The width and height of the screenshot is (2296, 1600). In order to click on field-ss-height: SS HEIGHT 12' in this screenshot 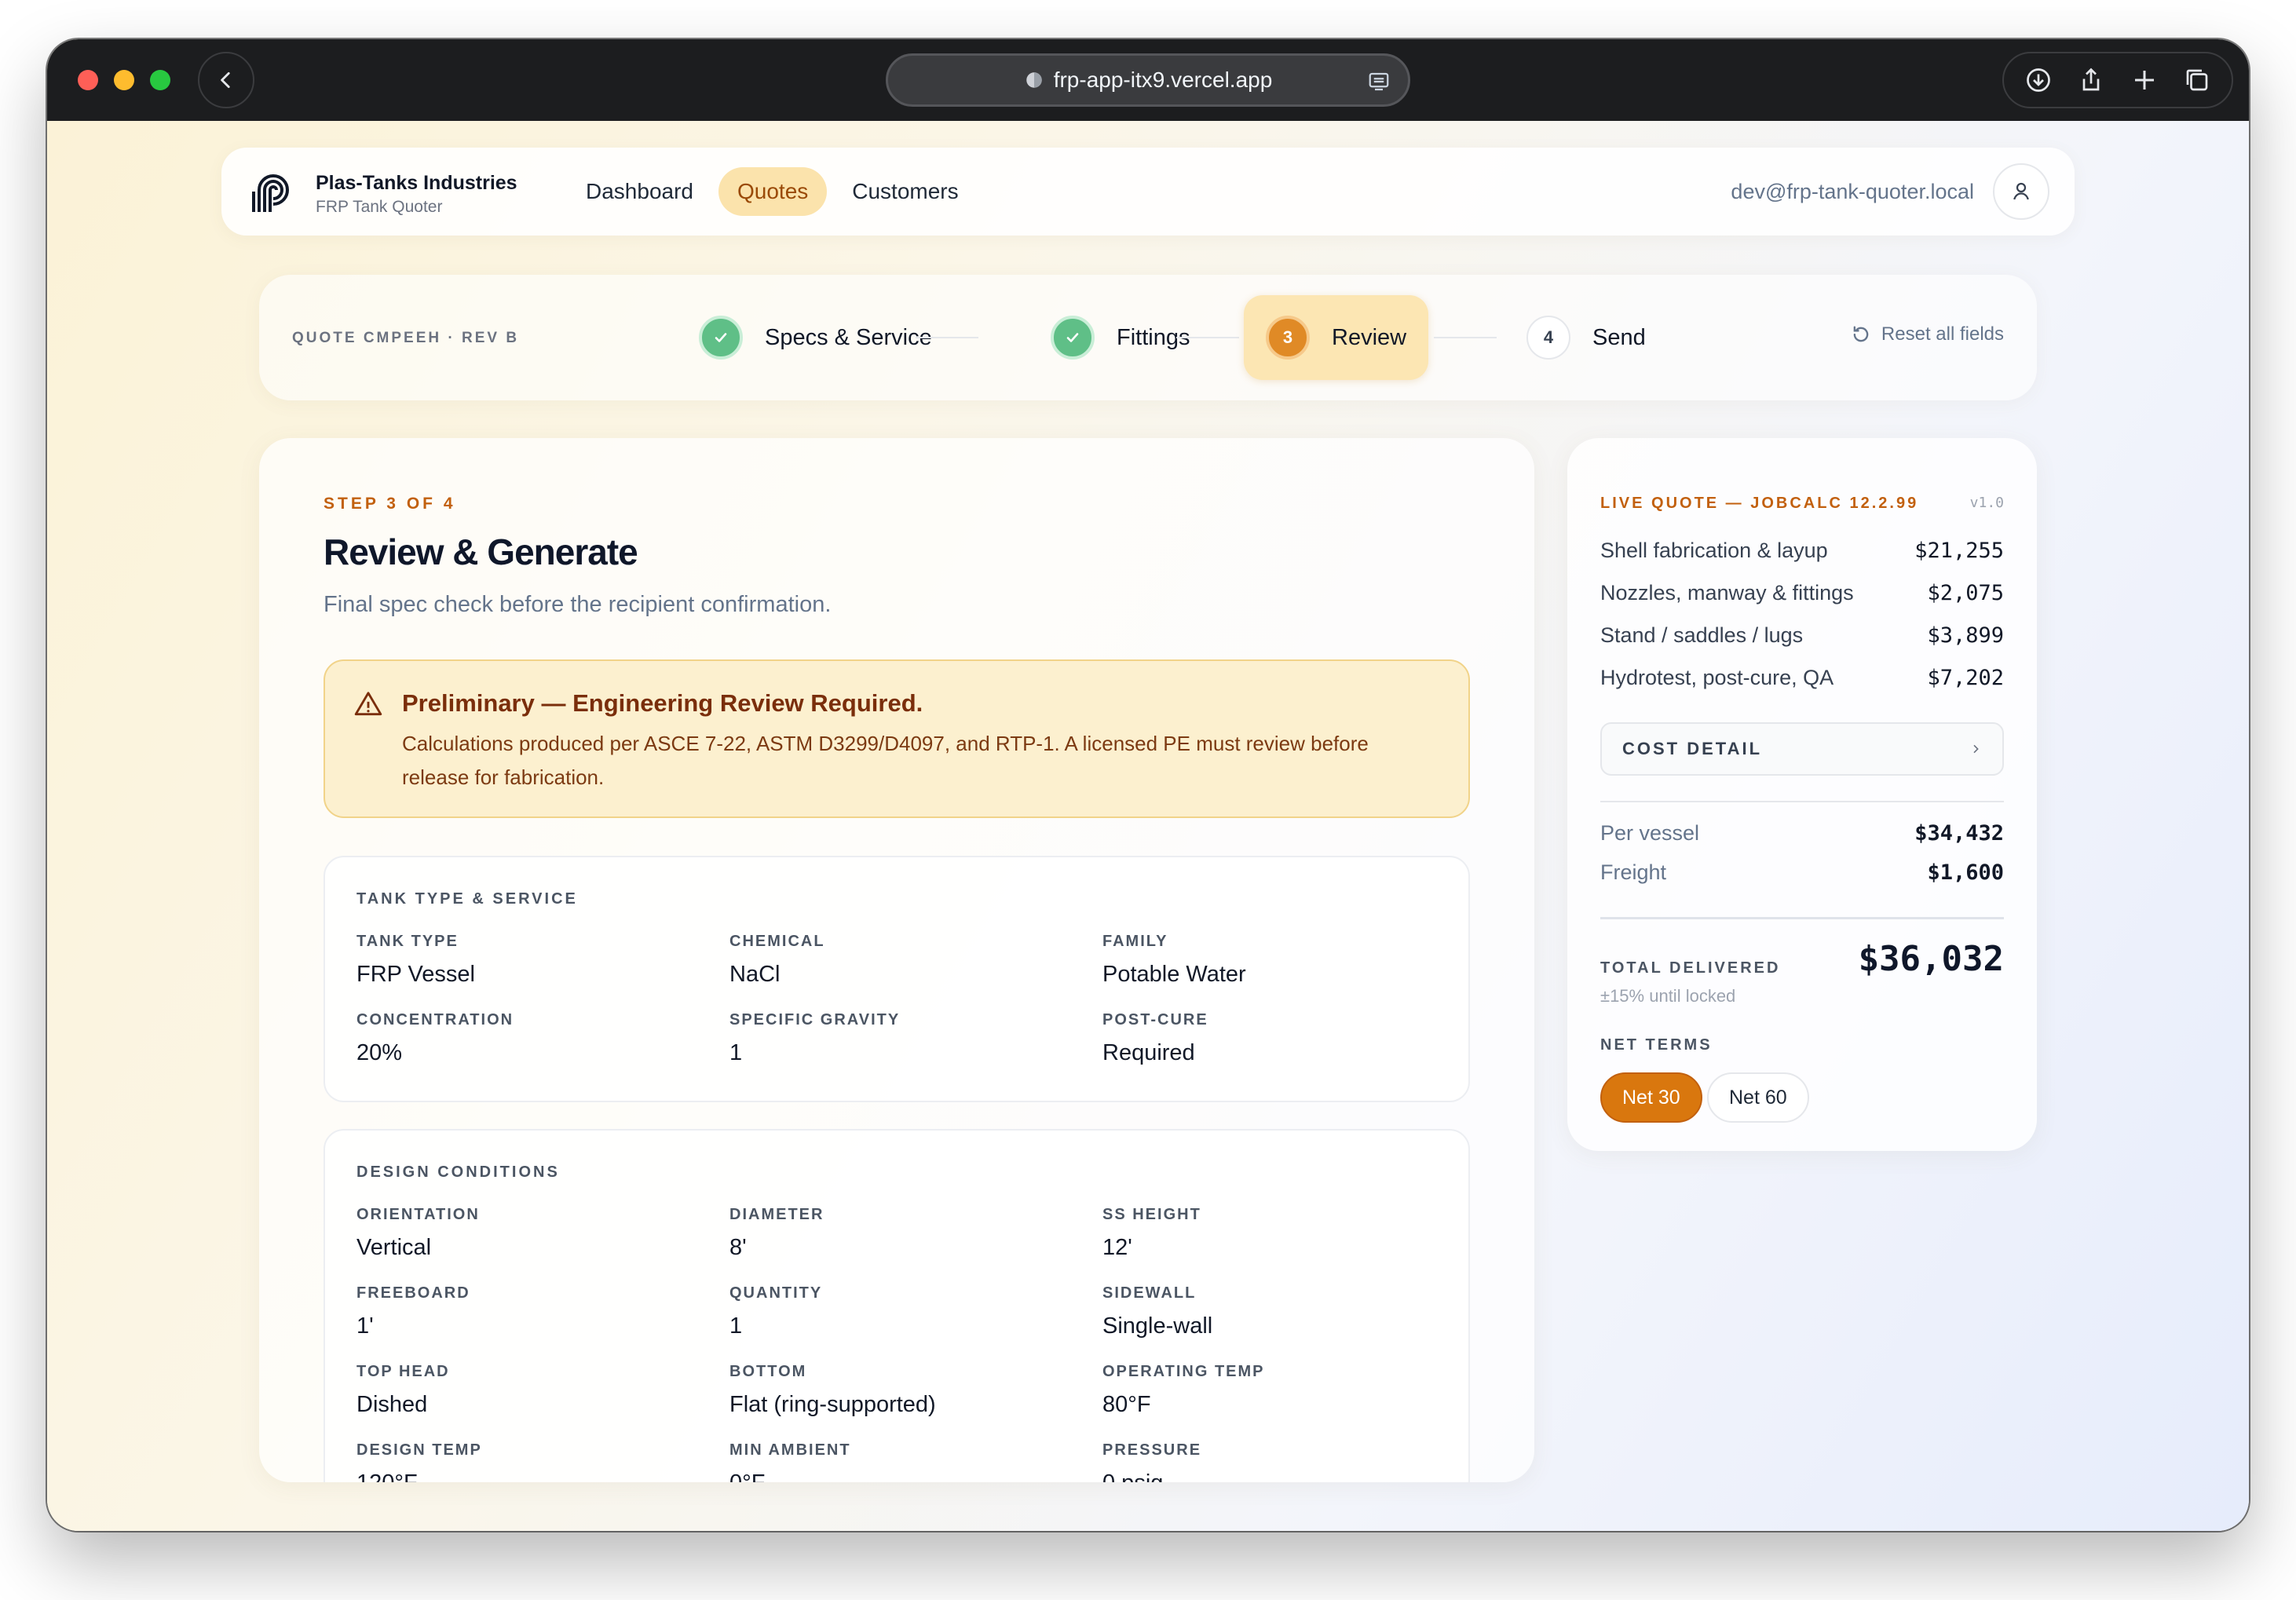, I will do `click(1151, 1233)`.